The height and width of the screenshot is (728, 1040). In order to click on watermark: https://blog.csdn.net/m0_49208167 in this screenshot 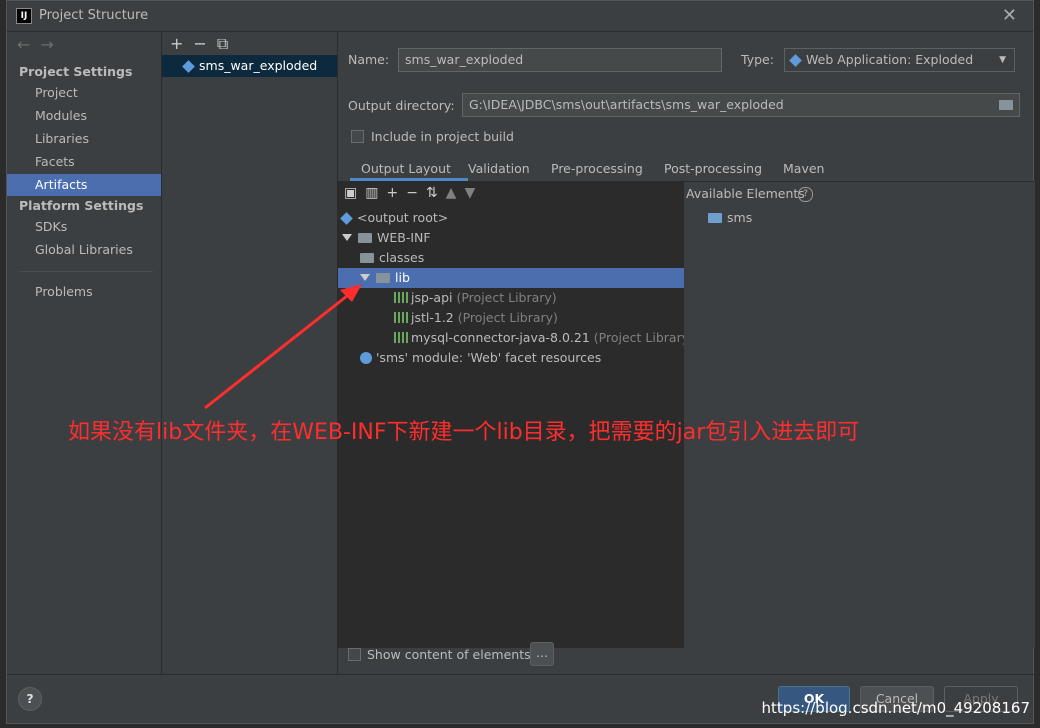, I will do `click(895, 708)`.